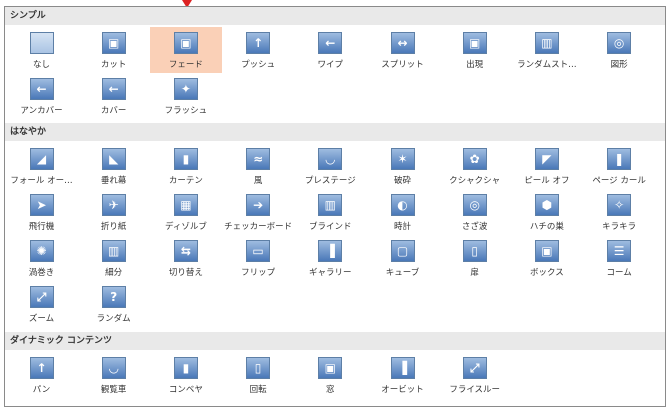 This screenshot has height=409, width=672. Describe the element at coordinates (113, 89) in the screenshot. I see `cover-icon: ←` at that location.